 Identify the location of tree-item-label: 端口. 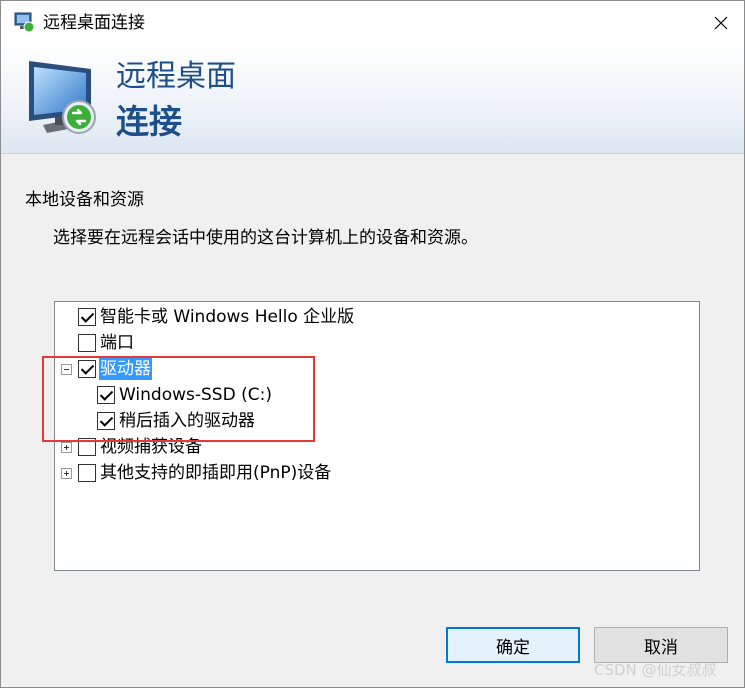
(117, 343).